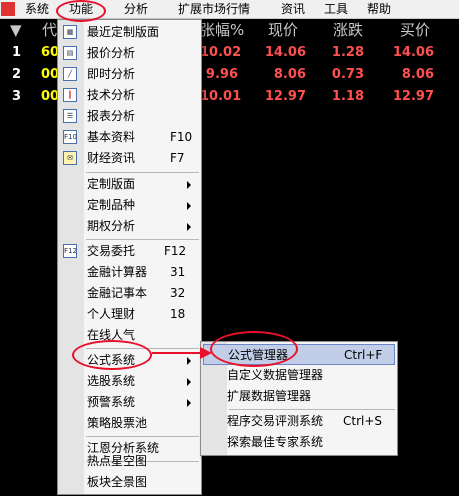 The image size is (459, 496). Describe the element at coordinates (182, 353) in the screenshot. I see `annotation-arrow` at that location.